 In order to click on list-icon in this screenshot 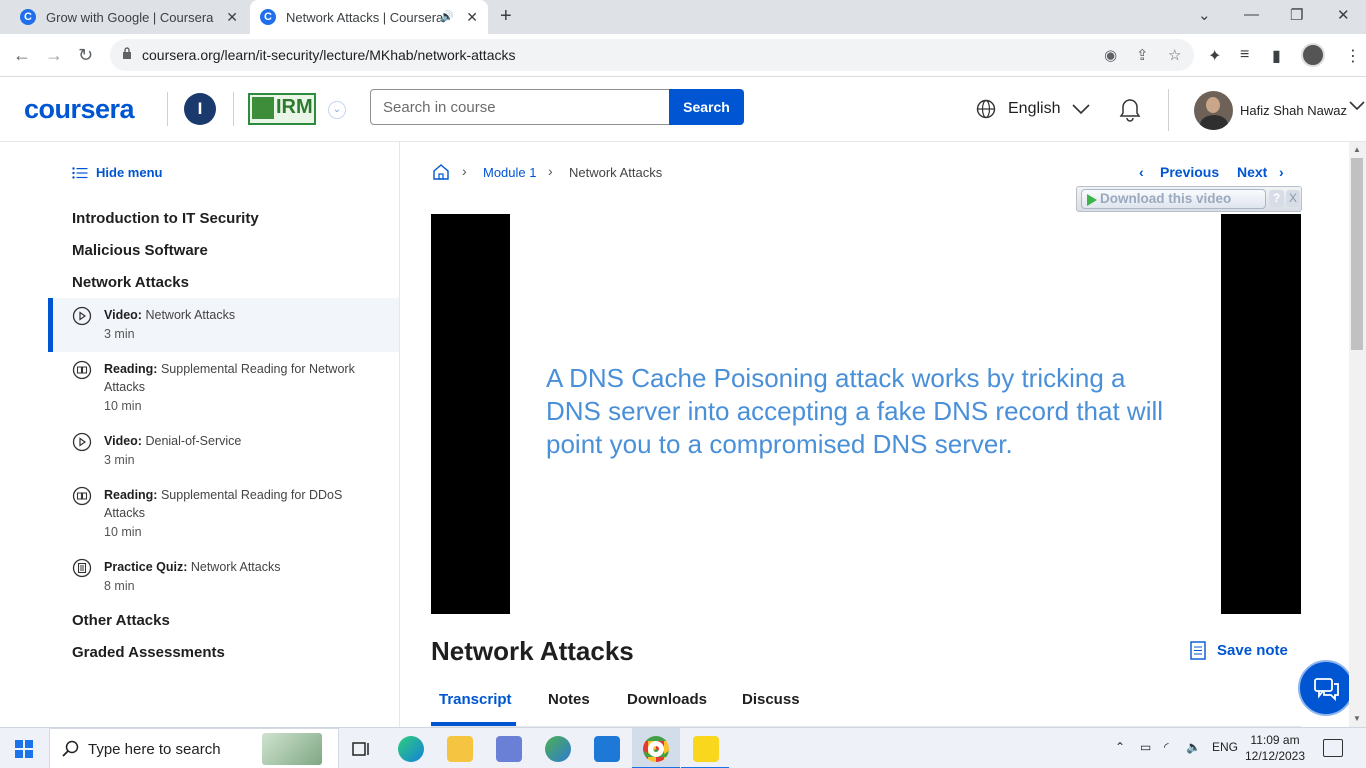, I will do `click(80, 172)`.